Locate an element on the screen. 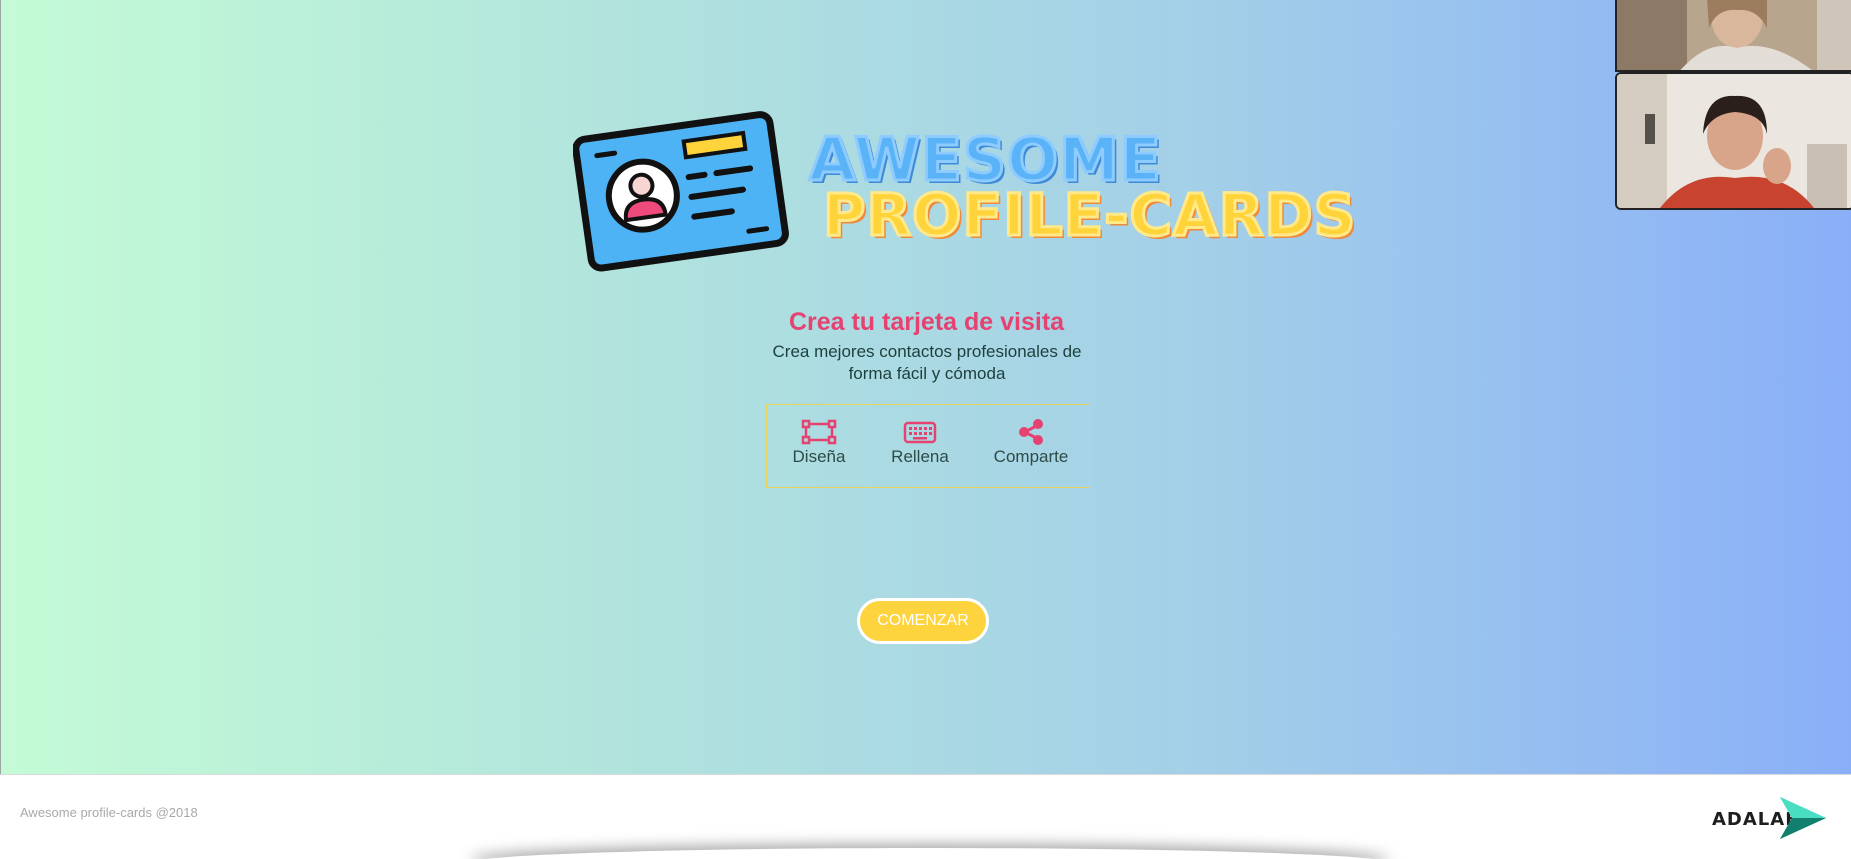 This screenshot has width=1851, height=859. share-icon is located at coordinates (1031, 432).